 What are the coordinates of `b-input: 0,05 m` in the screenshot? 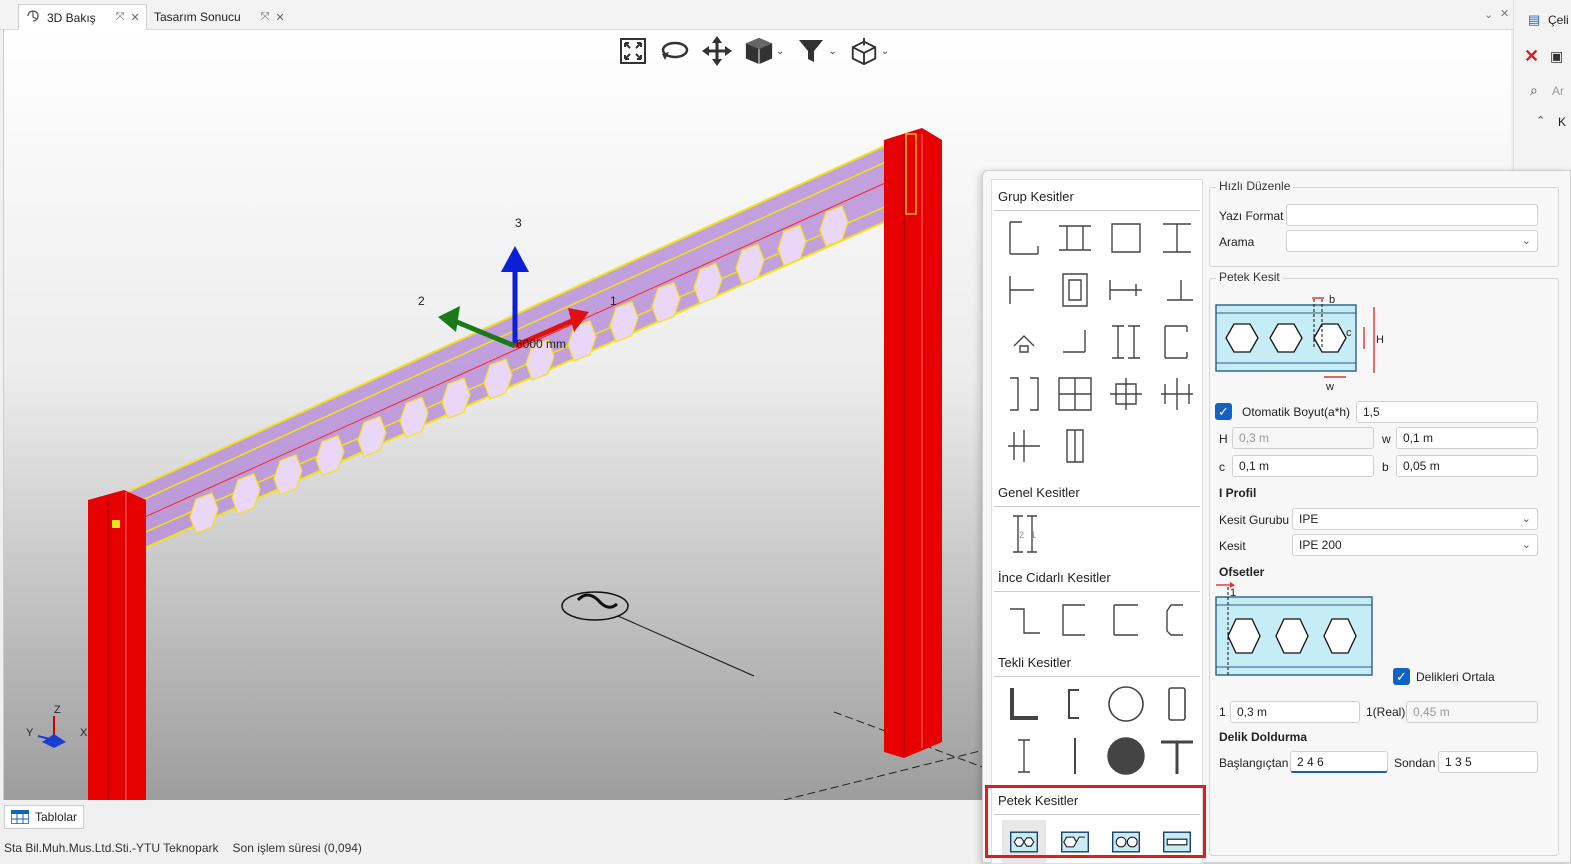 It's located at (1467, 466).